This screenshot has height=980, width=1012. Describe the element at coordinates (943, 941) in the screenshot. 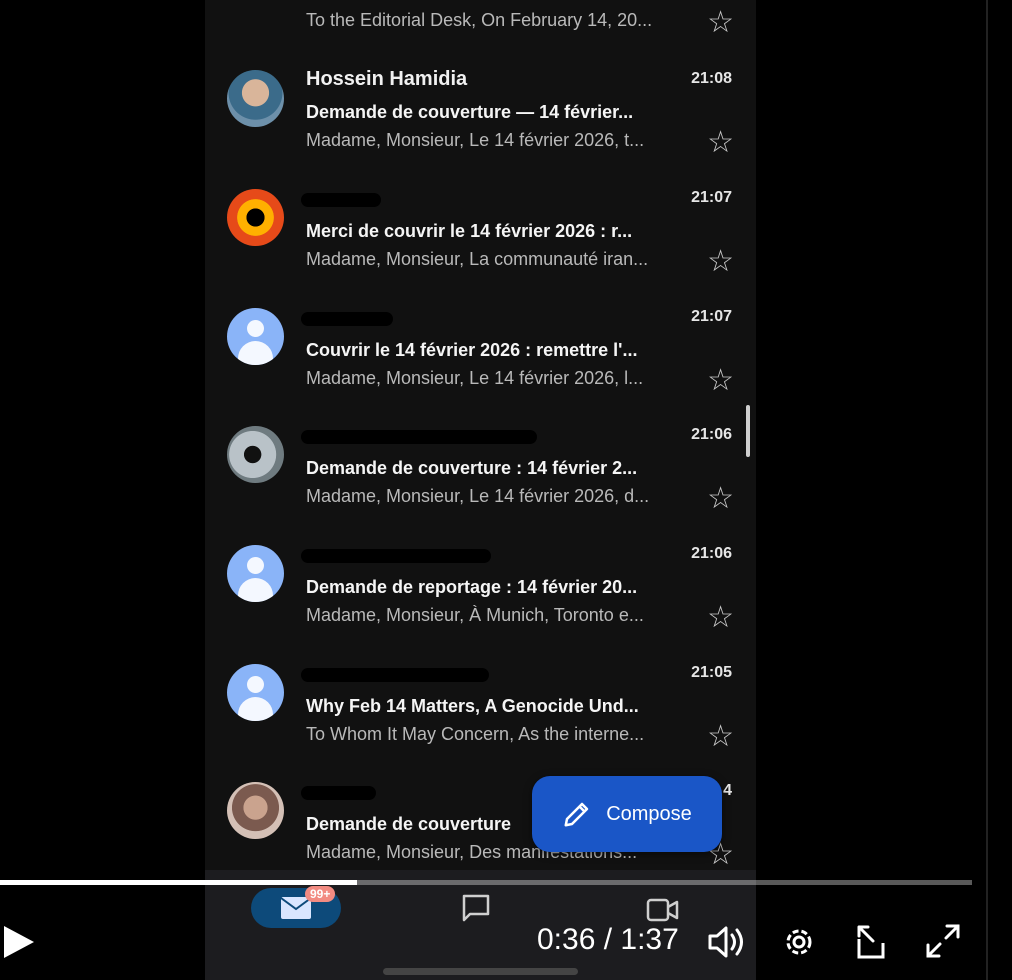

I see `expand-icon` at that location.